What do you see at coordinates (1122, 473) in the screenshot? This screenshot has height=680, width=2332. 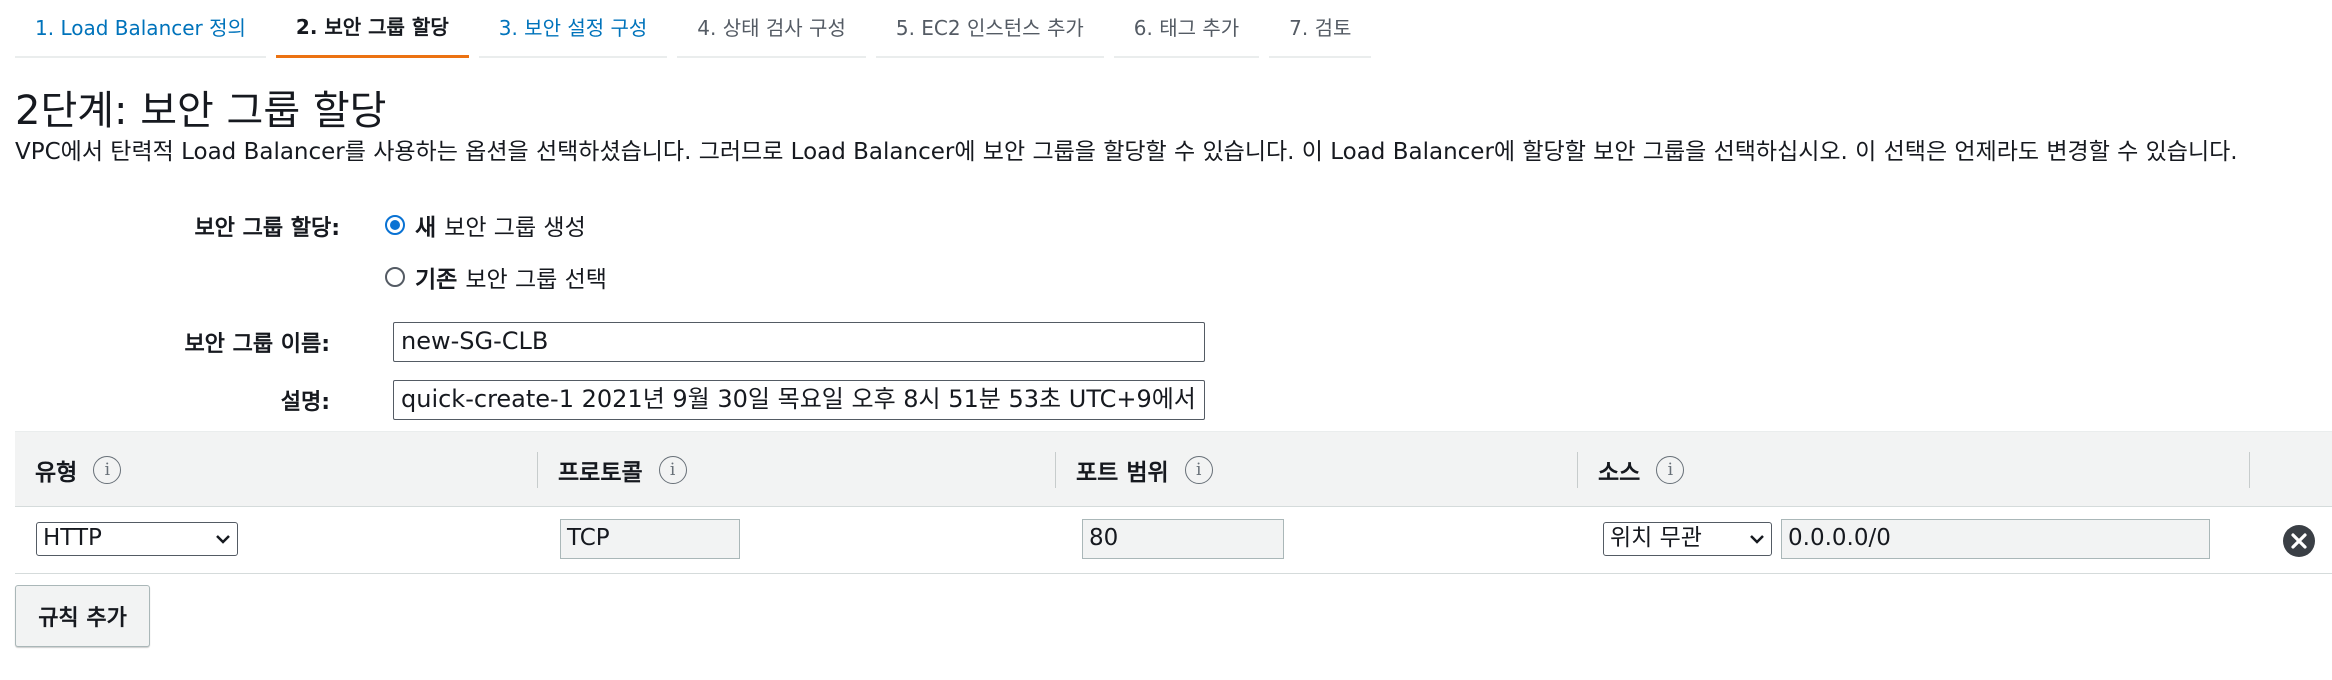 I see `column-header-port-range-label: 포트 범위` at bounding box center [1122, 473].